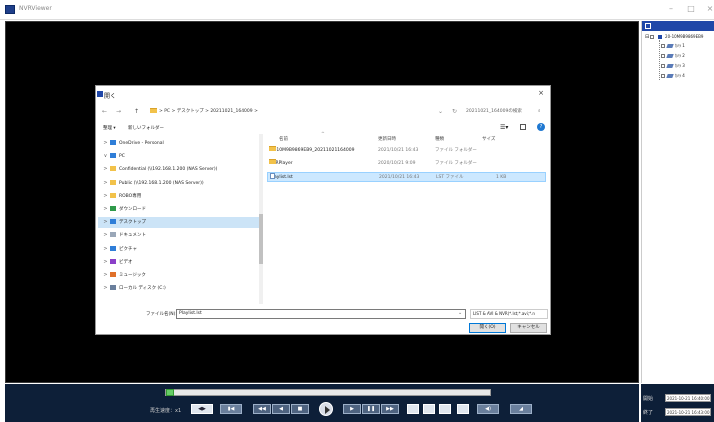  I want to click on step-back-button: ◀, so click(281, 409).